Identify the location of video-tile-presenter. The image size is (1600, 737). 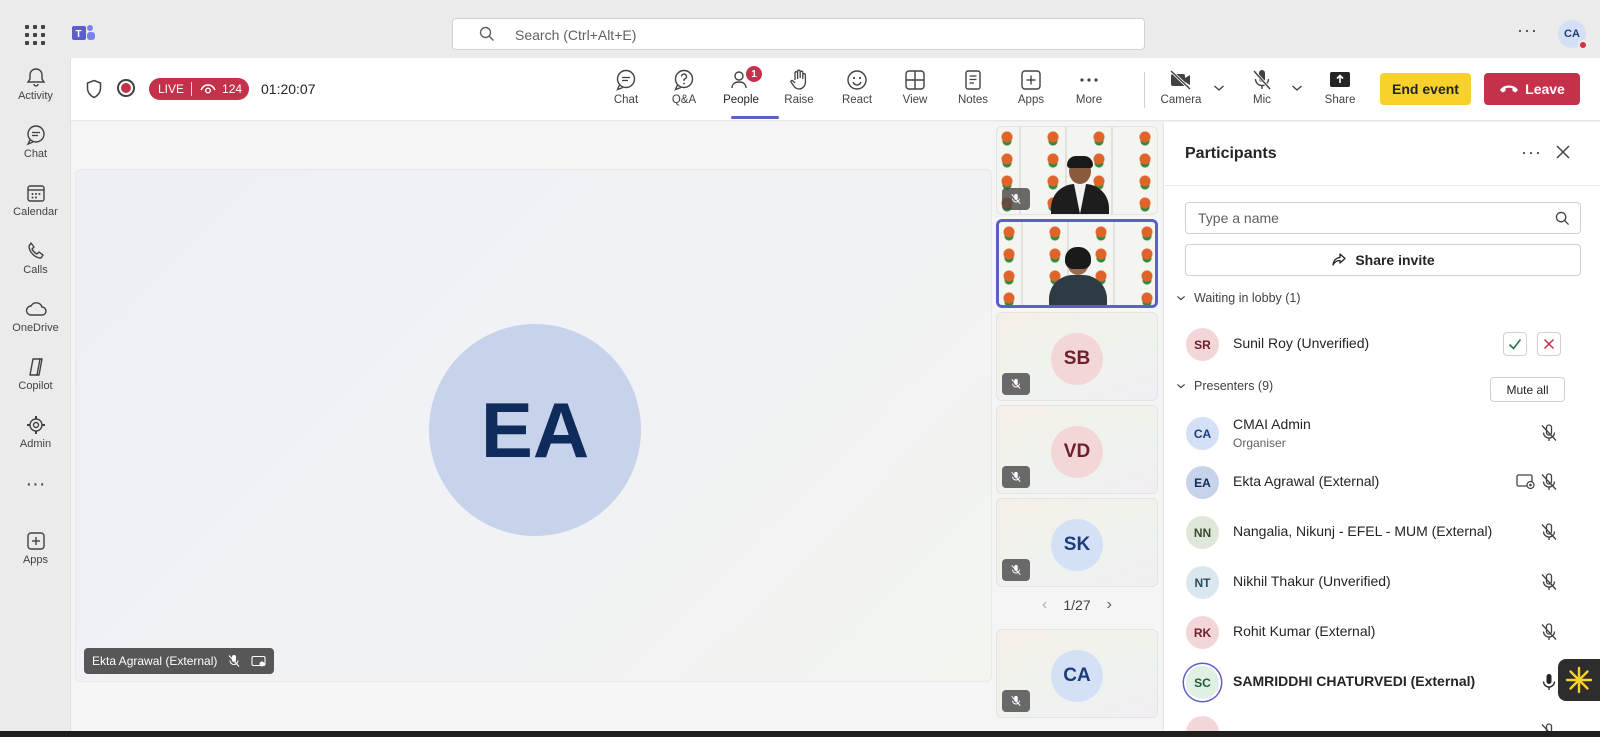
(1077, 170).